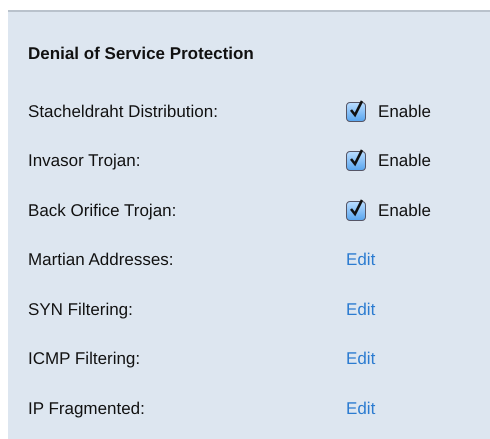 Image resolution: width=490 pixels, height=439 pixels. Describe the element at coordinates (87, 408) in the screenshot. I see `field-label: IP Fragmented:` at that location.